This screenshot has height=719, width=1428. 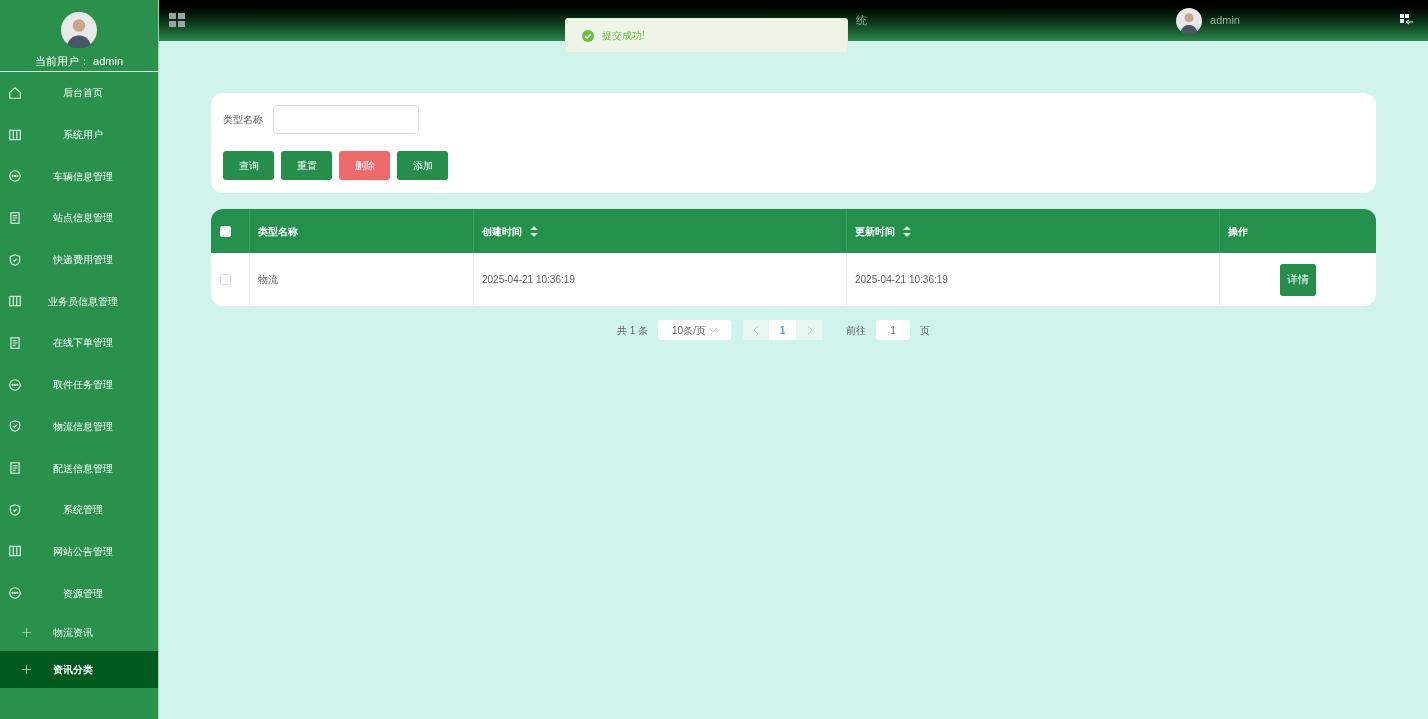 I want to click on success-icon, so click(x=588, y=35).